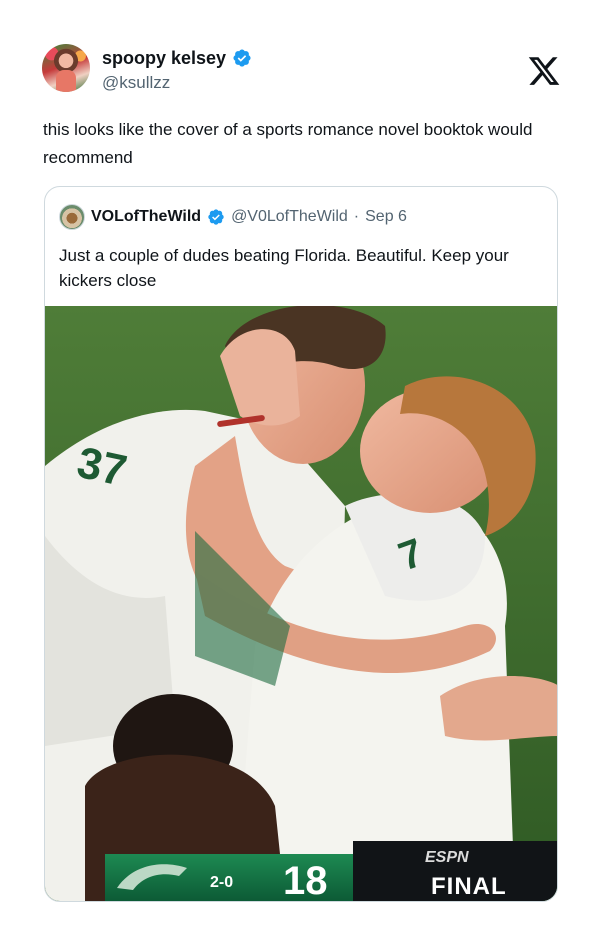 This screenshot has height=928, width=598. Describe the element at coordinates (469, 886) in the screenshot. I see `scoreboard-status: FINAL` at that location.